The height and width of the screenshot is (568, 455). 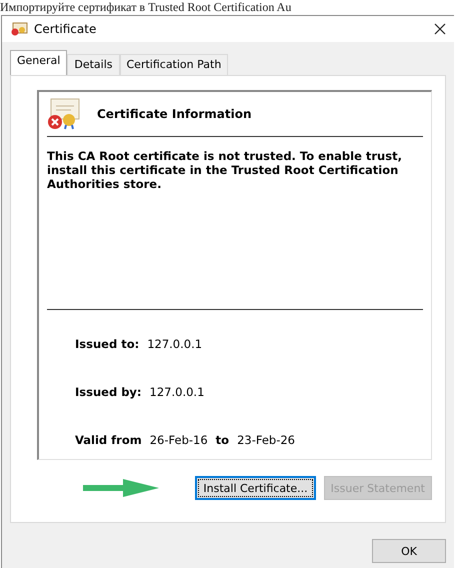 I want to click on field-label: Valid from, so click(x=108, y=440).